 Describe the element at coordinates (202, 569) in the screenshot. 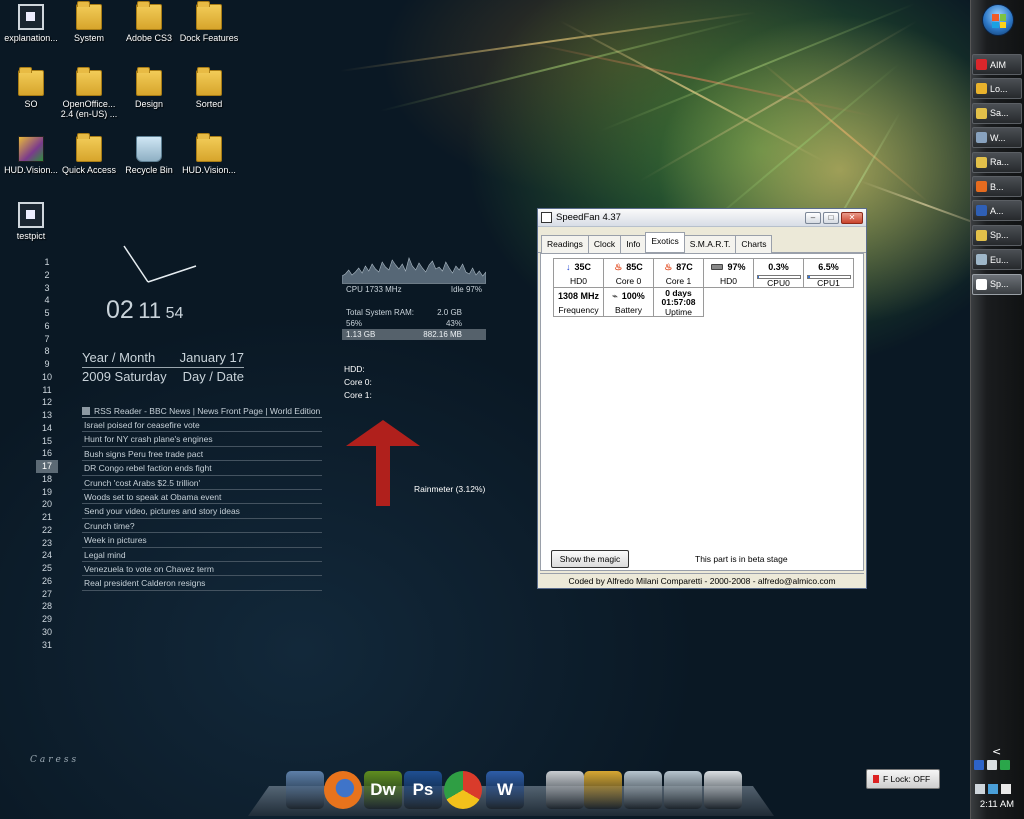

I see `rss-item: Venezuela to vote on Chavez term` at that location.